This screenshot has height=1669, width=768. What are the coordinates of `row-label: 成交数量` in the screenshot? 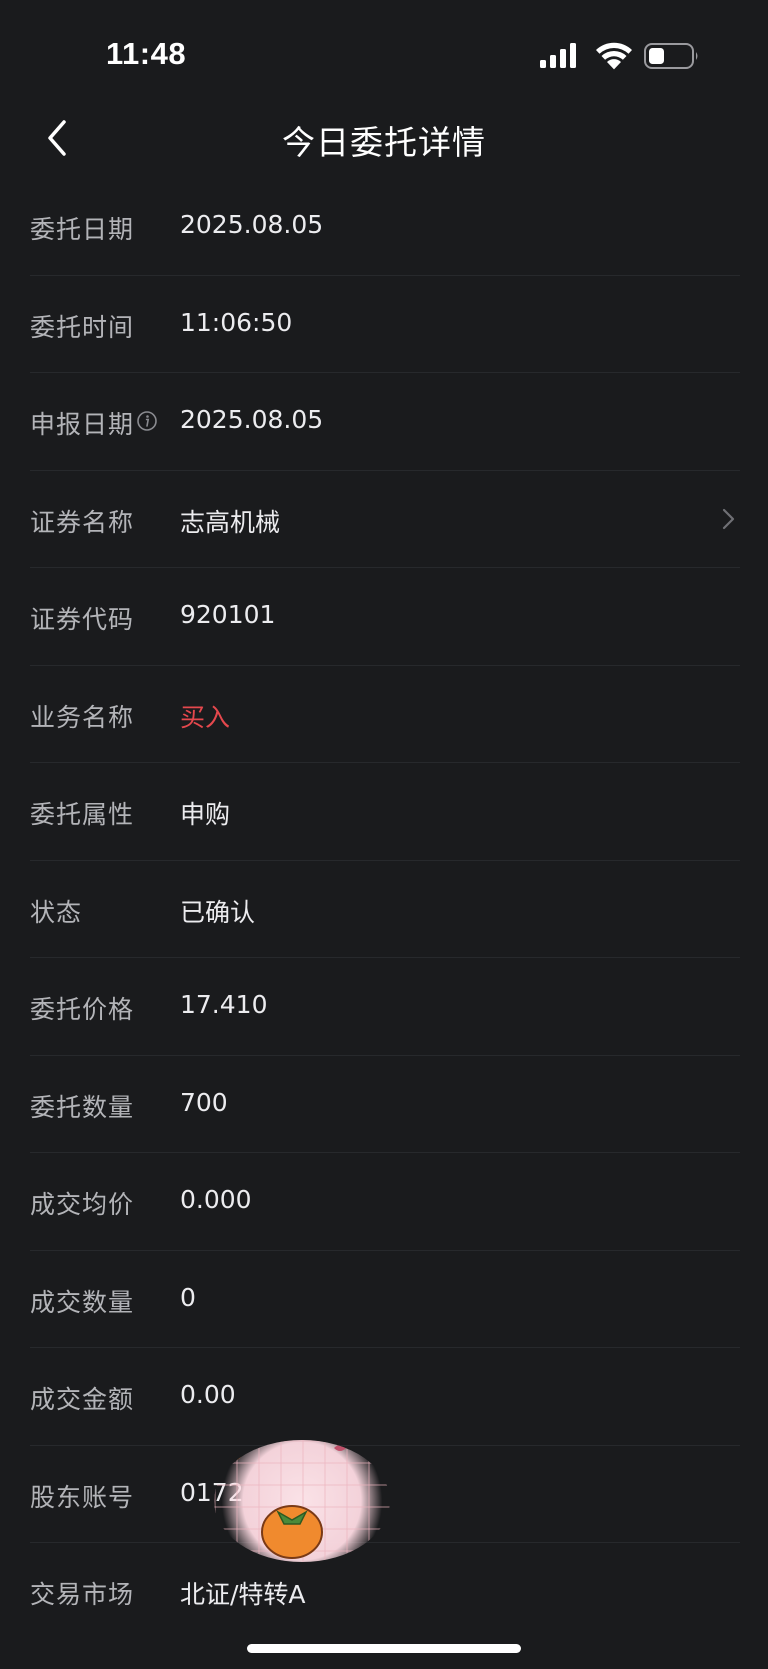 It's located at (82, 1302).